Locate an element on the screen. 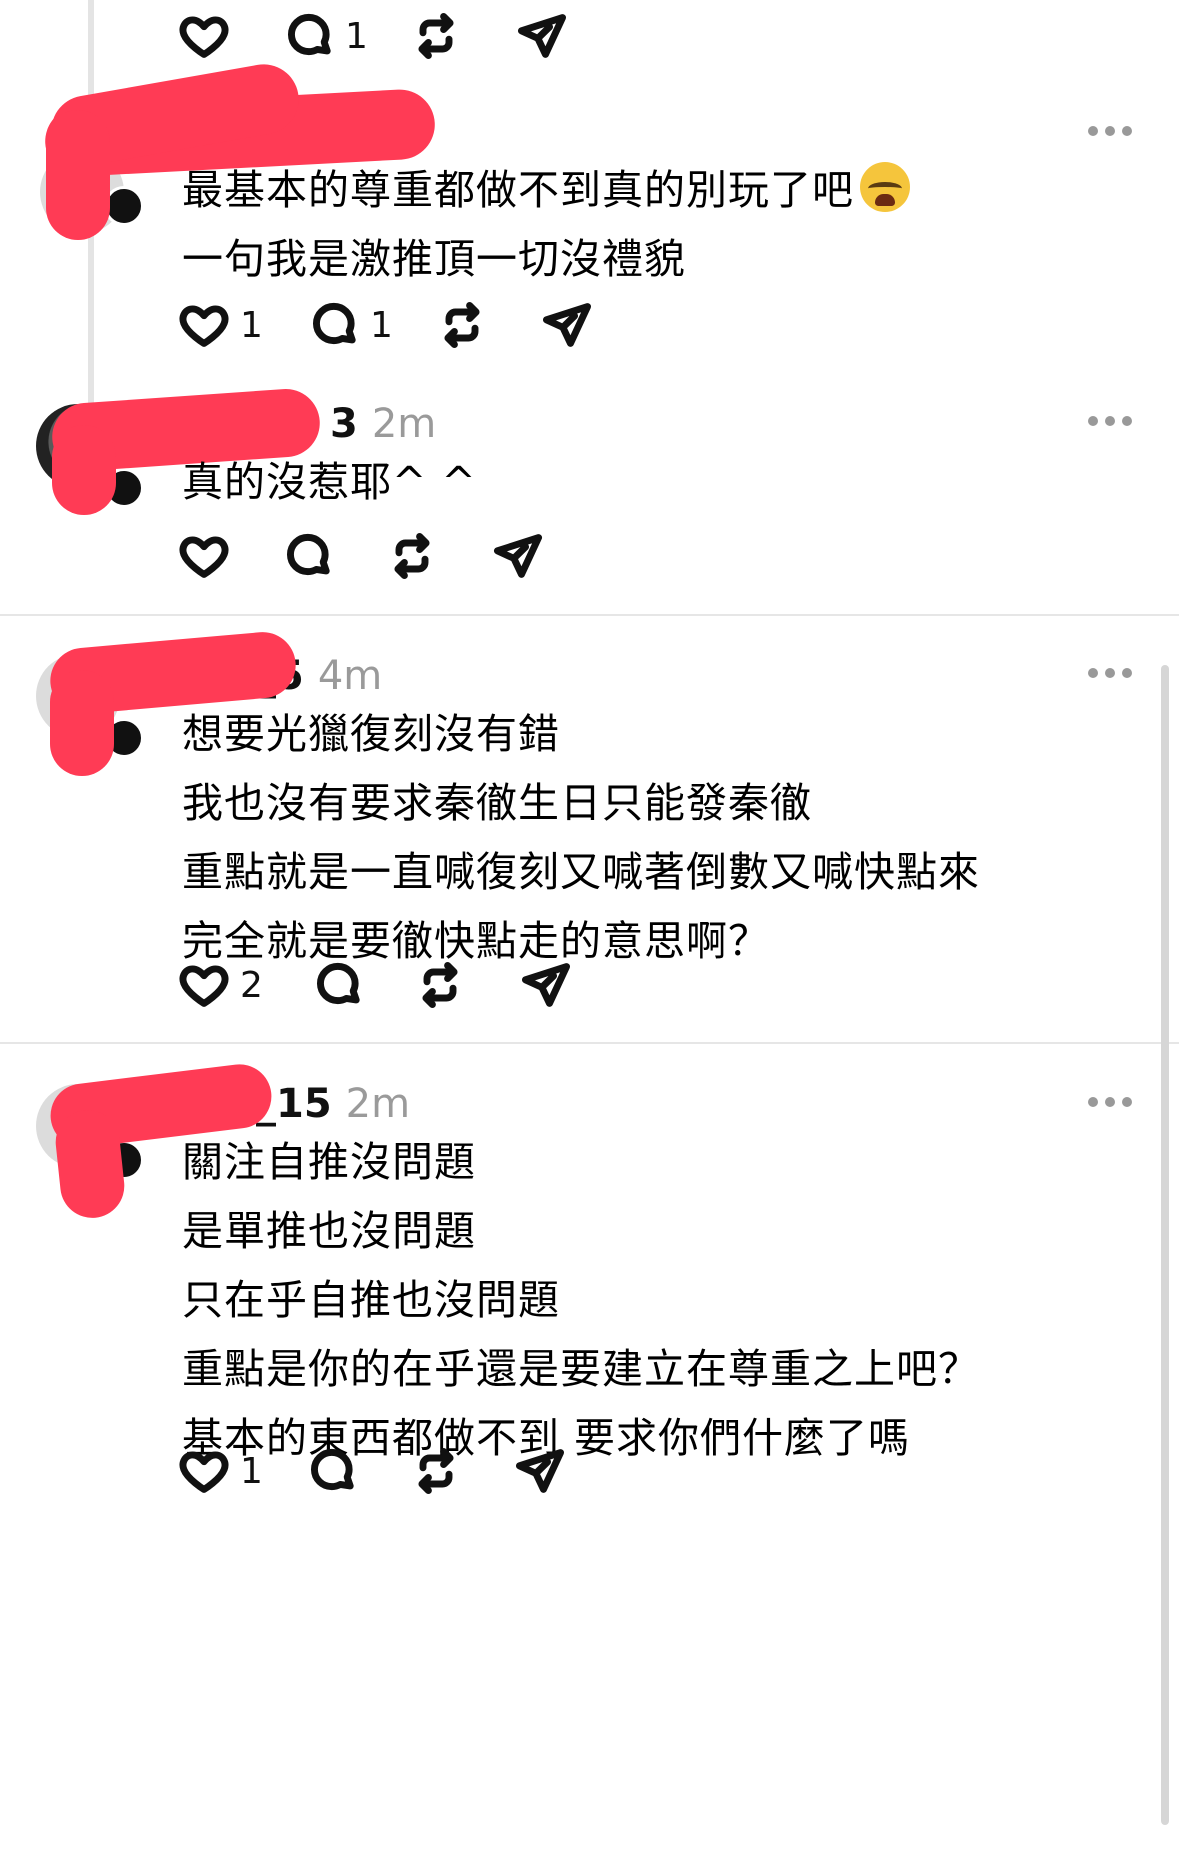 This screenshot has width=1179, height=1853. follow-badge-icon is located at coordinates (124, 206).